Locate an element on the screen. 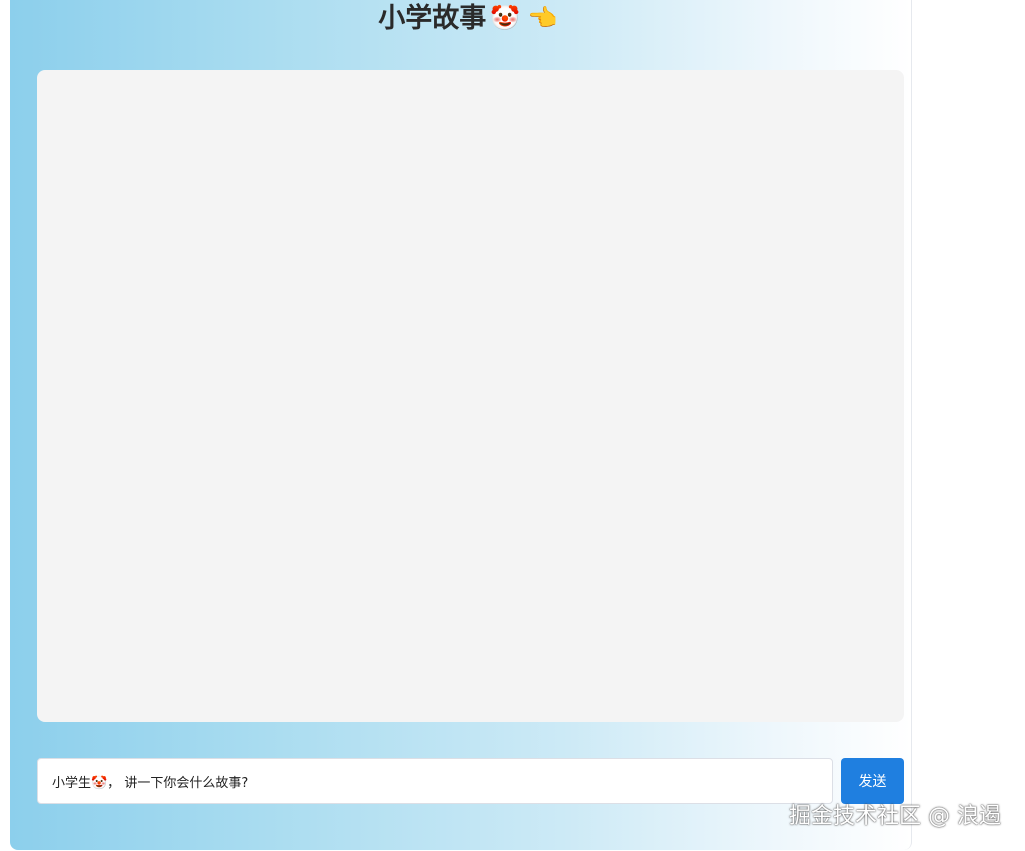 The width and height of the screenshot is (1025, 851). composer: 发送 is located at coordinates (470, 781).